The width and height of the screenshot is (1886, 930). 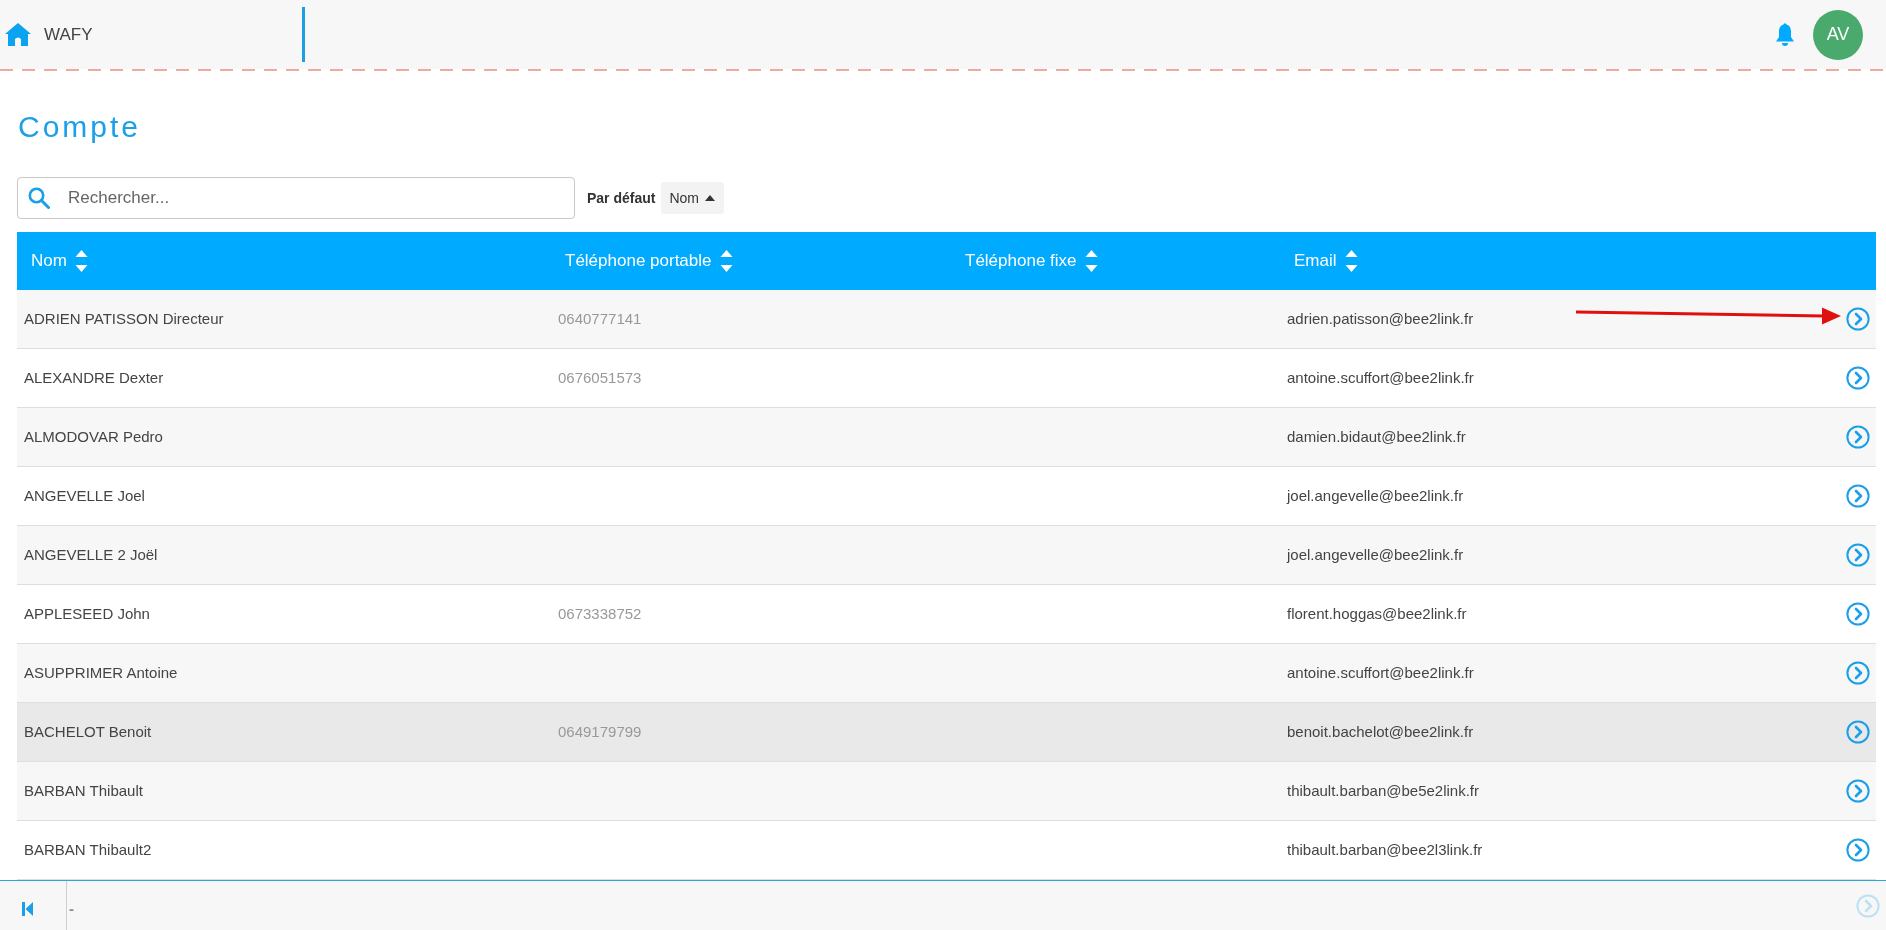 What do you see at coordinates (80, 127) in the screenshot?
I see `page-title: Compte` at bounding box center [80, 127].